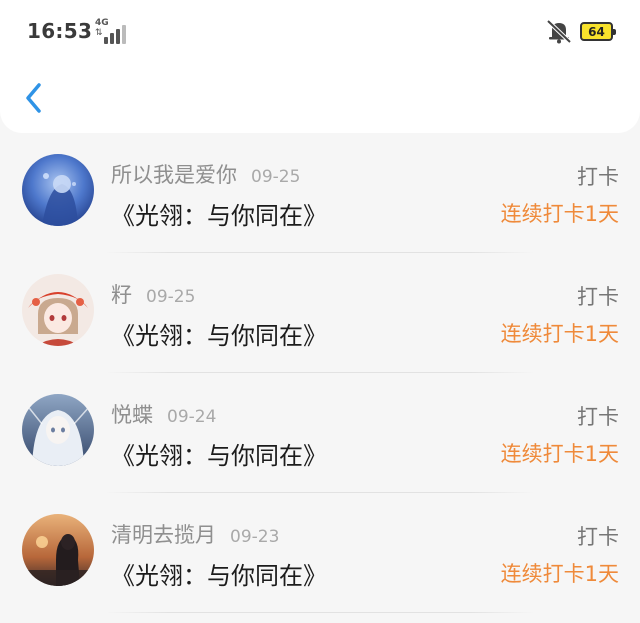 Image resolution: width=640 pixels, height=623 pixels. What do you see at coordinates (192, 417) in the screenshot?
I see `entry-date: 09-24` at bounding box center [192, 417].